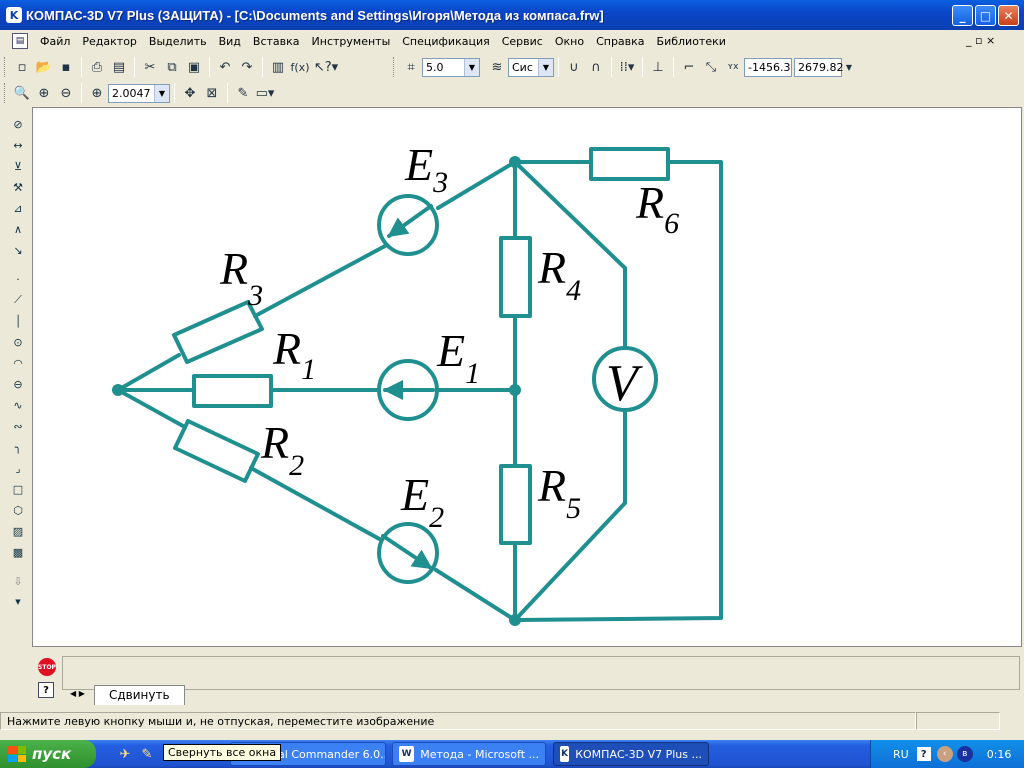 The height and width of the screenshot is (768, 1024). What do you see at coordinates (627, 67) in the screenshot?
I see `grid-icon: ⁞⁞▾` at bounding box center [627, 67].